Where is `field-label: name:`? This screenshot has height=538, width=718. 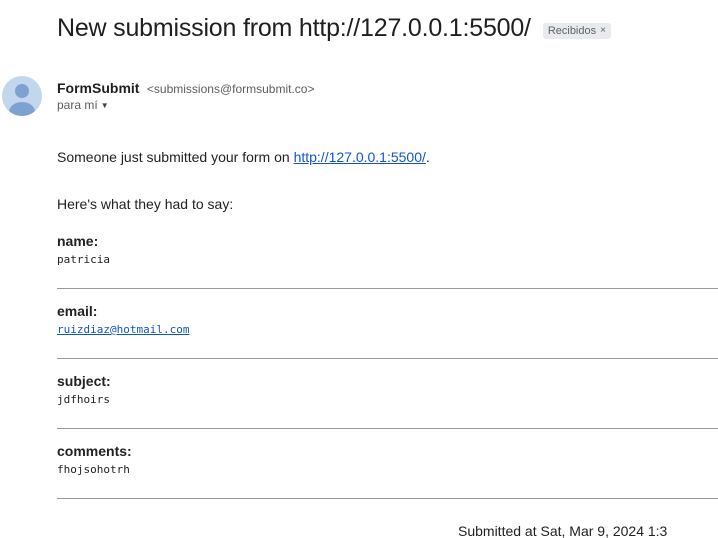
field-label: name: is located at coordinates (78, 241).